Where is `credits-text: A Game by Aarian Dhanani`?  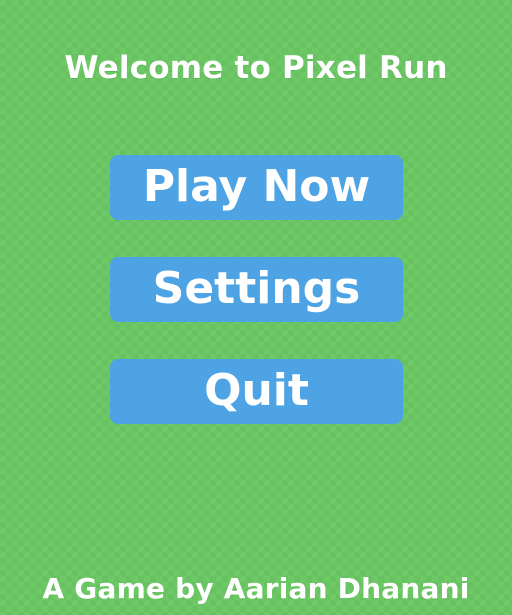
credits-text: A Game by Aarian Dhanani is located at coordinates (256, 588).